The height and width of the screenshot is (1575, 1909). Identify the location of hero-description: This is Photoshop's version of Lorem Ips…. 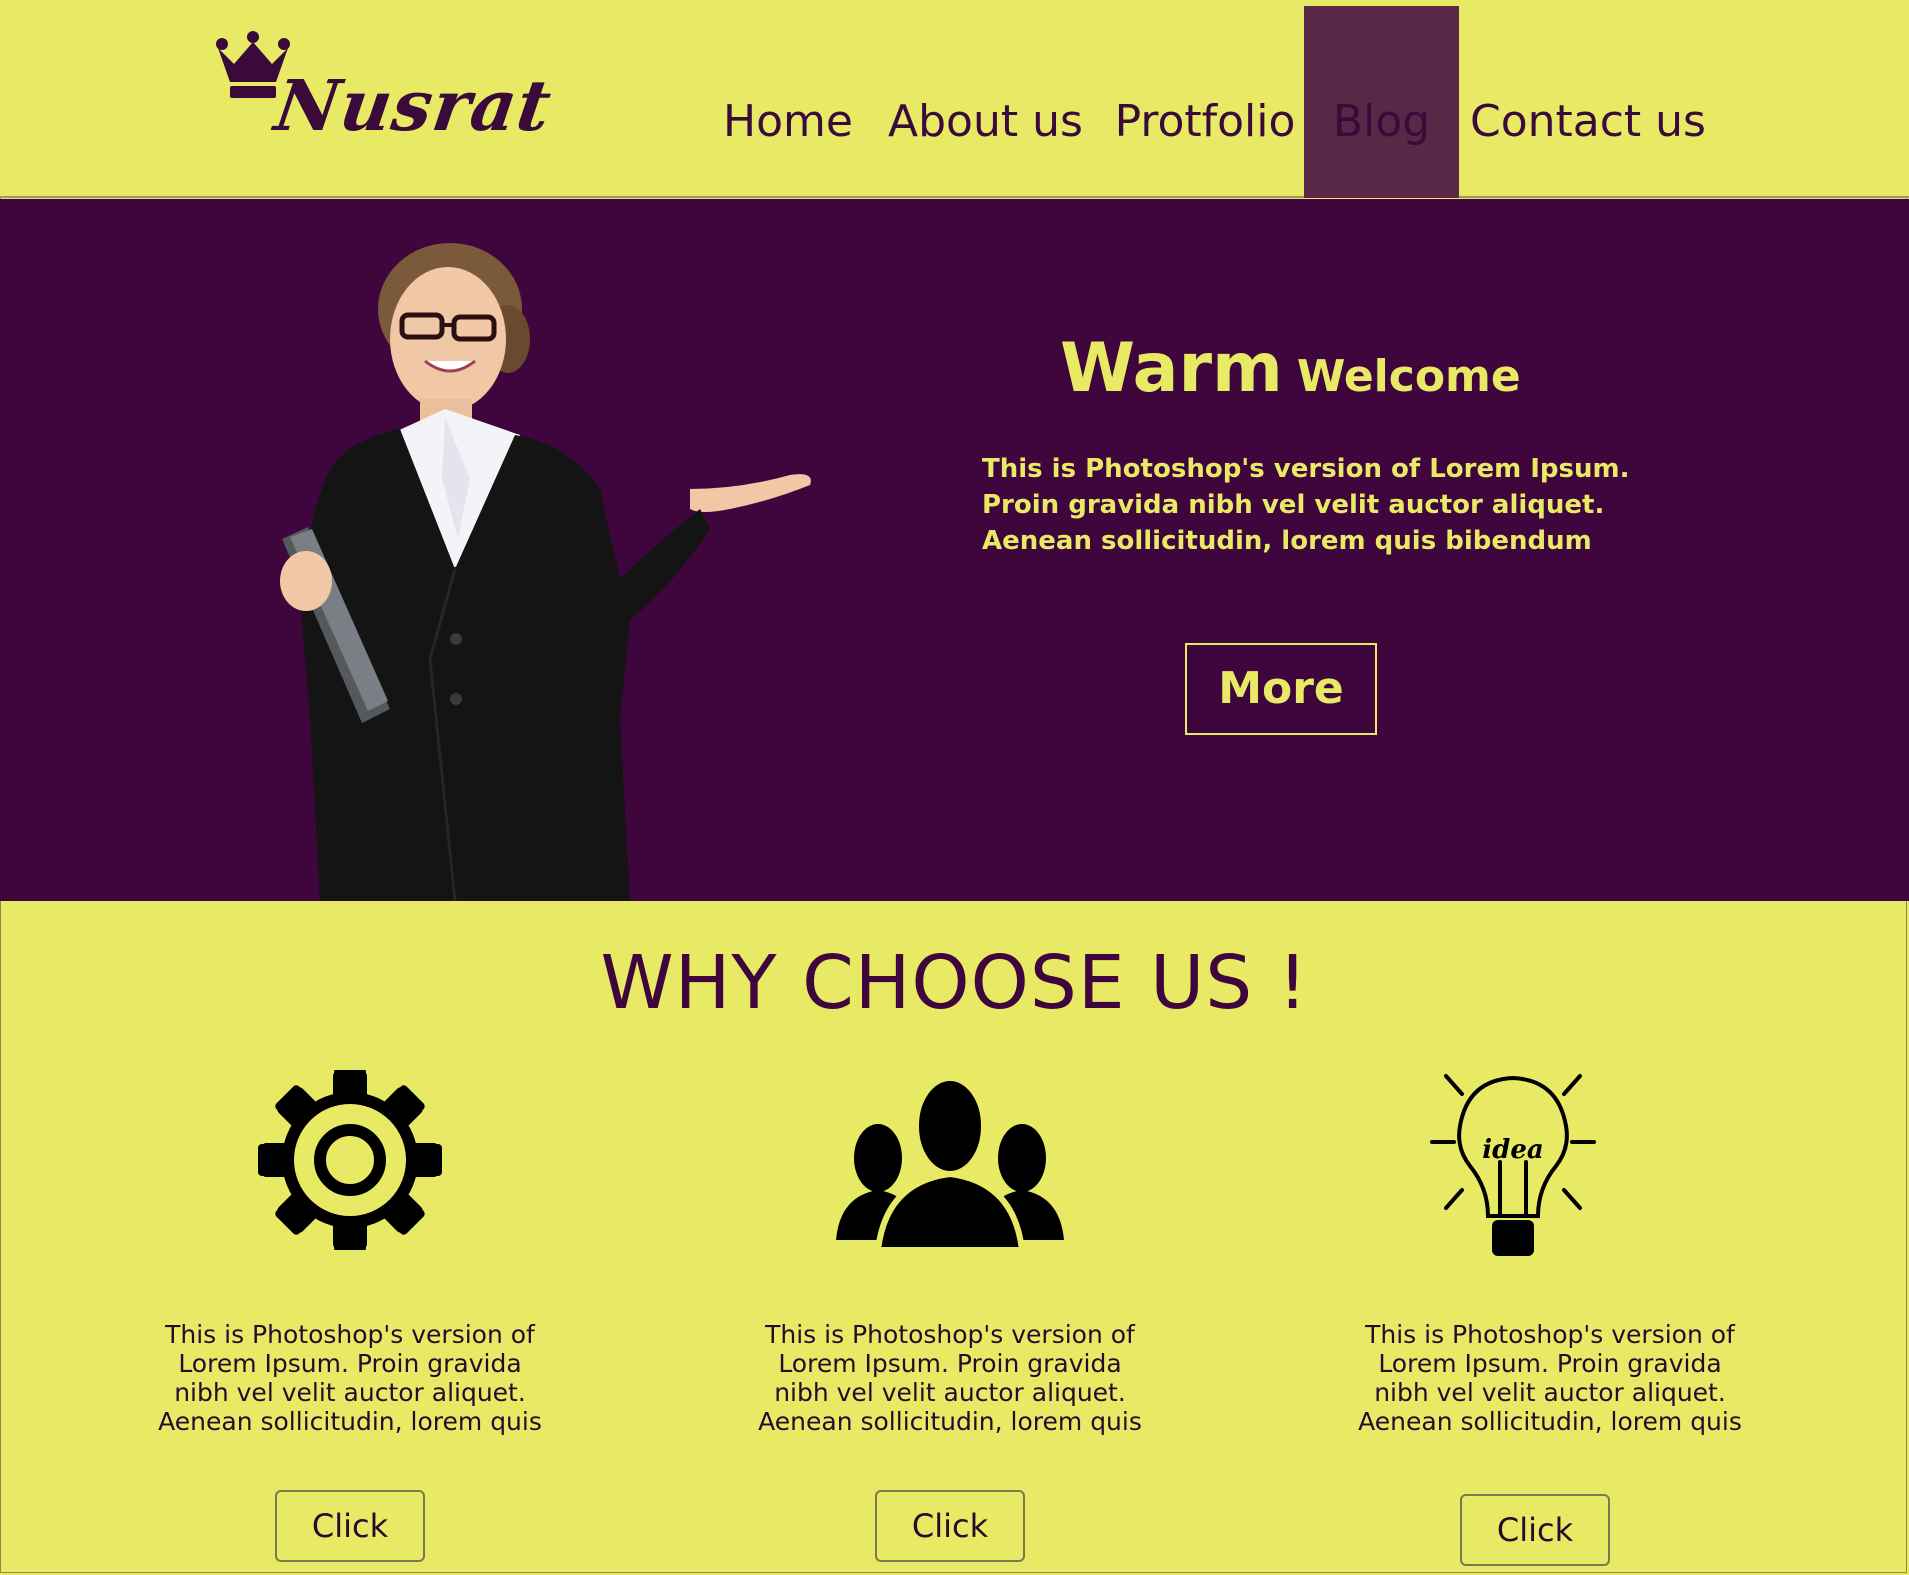
(1306, 505).